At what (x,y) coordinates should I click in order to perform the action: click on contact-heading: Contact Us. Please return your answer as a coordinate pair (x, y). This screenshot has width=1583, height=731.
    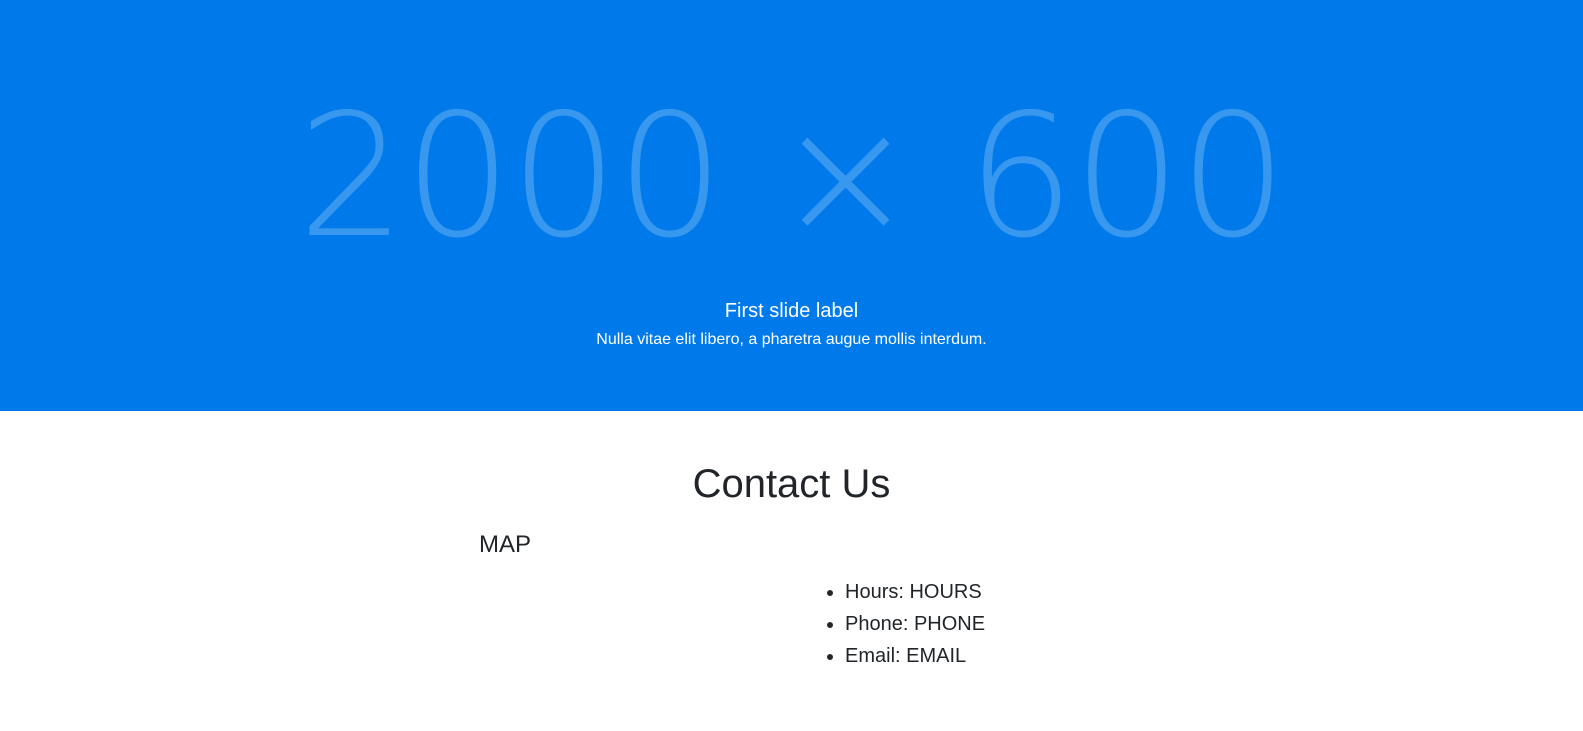
    Looking at the image, I should click on (791, 484).